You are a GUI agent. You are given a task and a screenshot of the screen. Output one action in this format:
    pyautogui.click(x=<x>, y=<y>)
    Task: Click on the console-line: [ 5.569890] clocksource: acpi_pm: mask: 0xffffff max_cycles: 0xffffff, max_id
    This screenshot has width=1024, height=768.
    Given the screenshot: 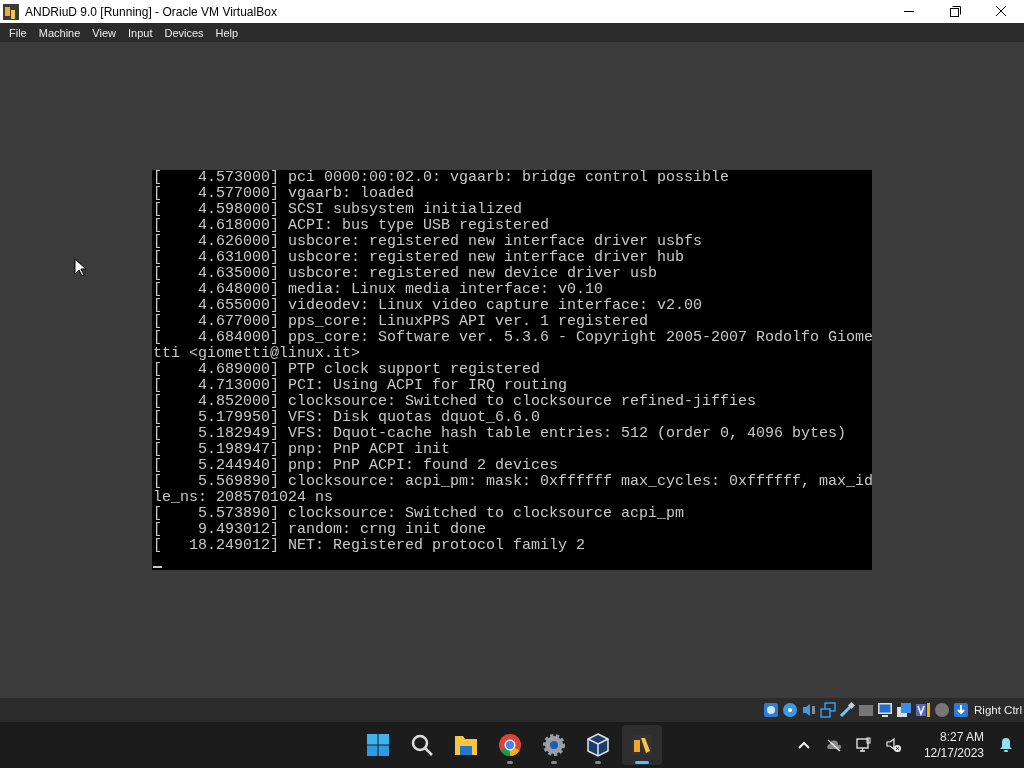 What is the action you would take?
    pyautogui.click(x=512, y=482)
    